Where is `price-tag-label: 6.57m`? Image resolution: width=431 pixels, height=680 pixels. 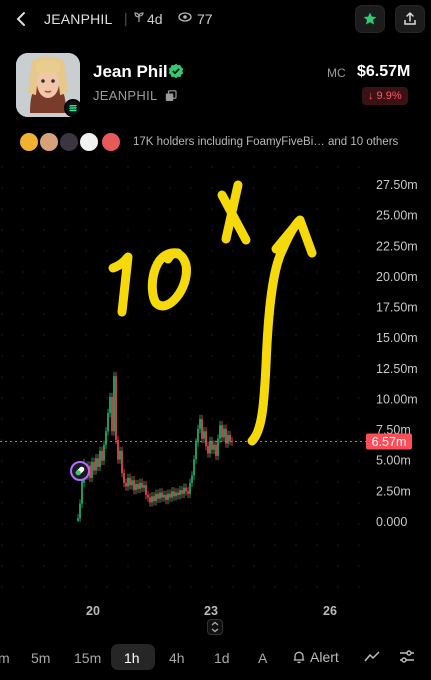 price-tag-label: 6.57m is located at coordinates (389, 442).